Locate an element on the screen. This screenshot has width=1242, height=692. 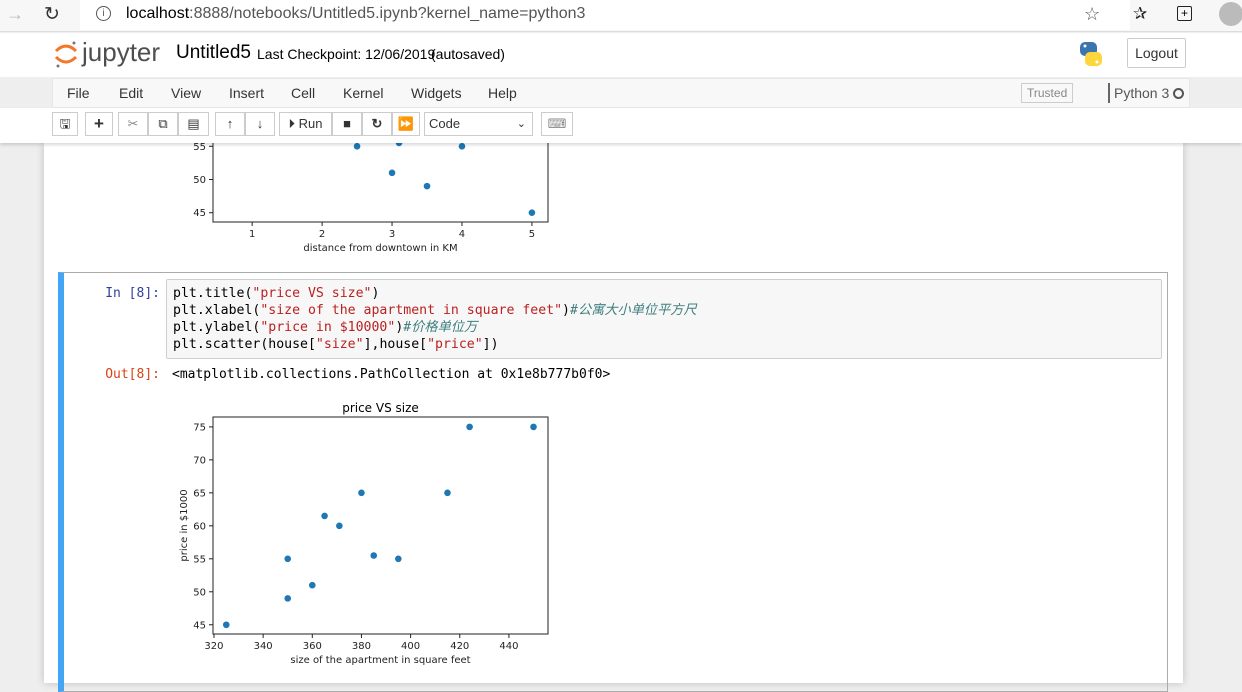
menu-kernel: Kernel is located at coordinates (363, 93).